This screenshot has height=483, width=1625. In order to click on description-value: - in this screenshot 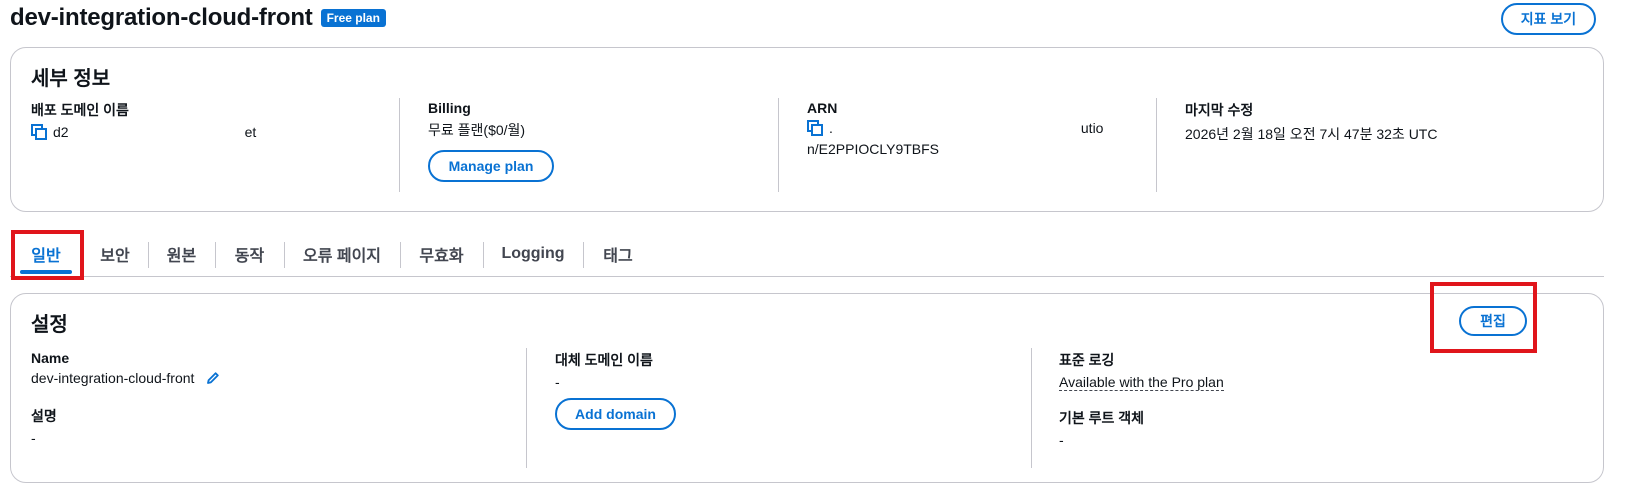, I will do `click(33, 437)`.